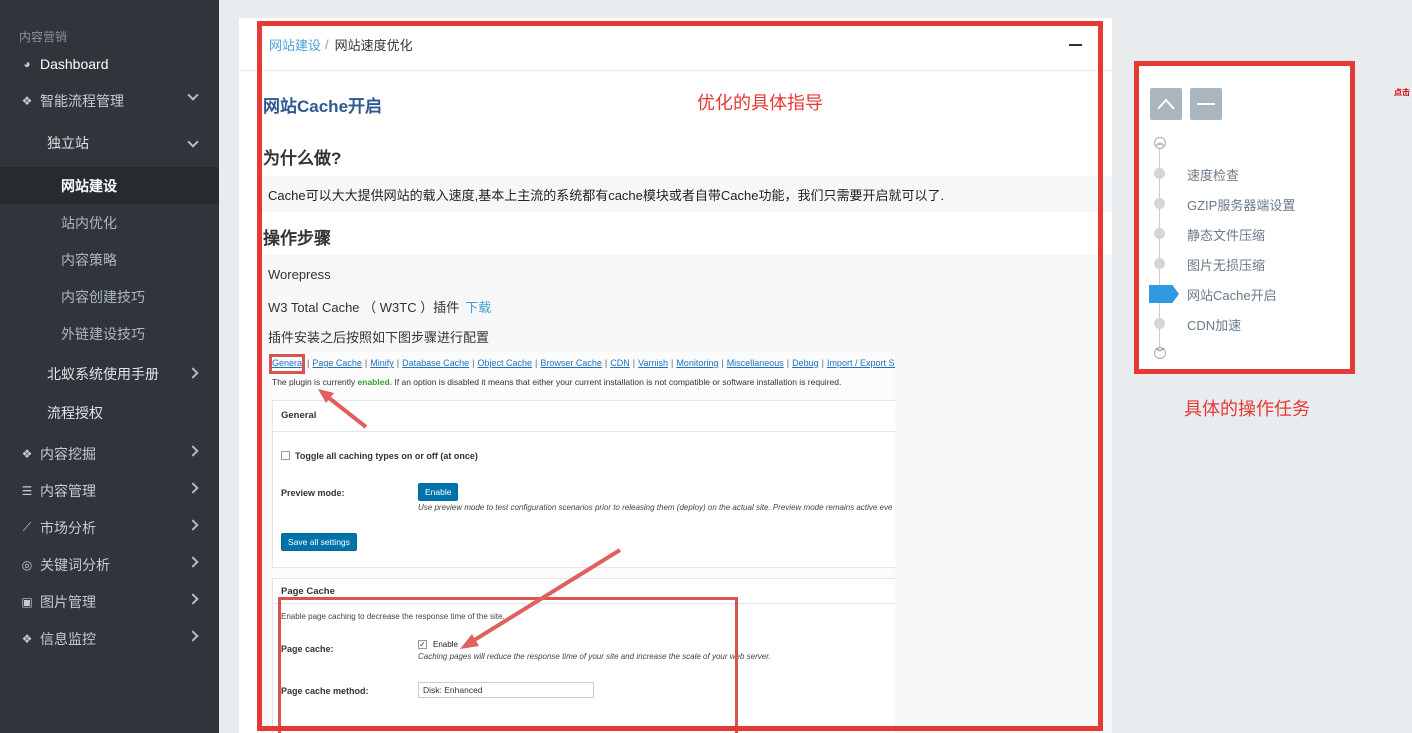 The width and height of the screenshot is (1412, 733). What do you see at coordinates (1244, 217) in the screenshot?
I see `tasks-highlight-box` at bounding box center [1244, 217].